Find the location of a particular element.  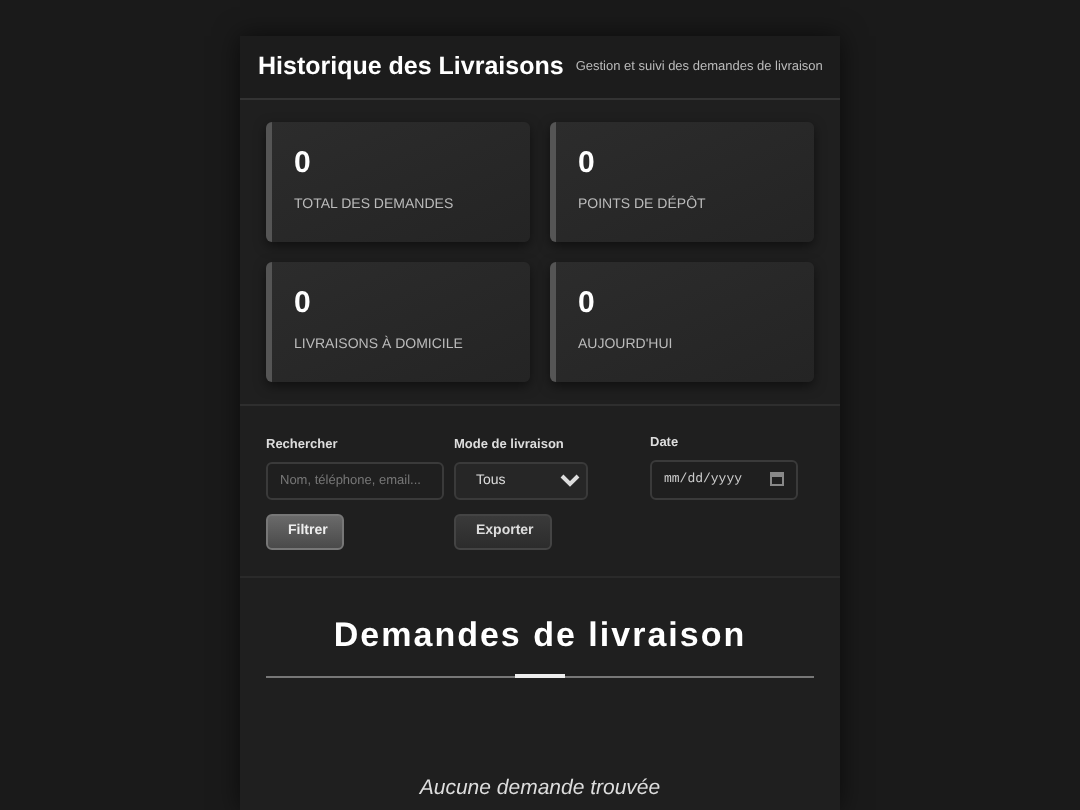

section-title: Demandes de livraison is located at coordinates (540, 635).